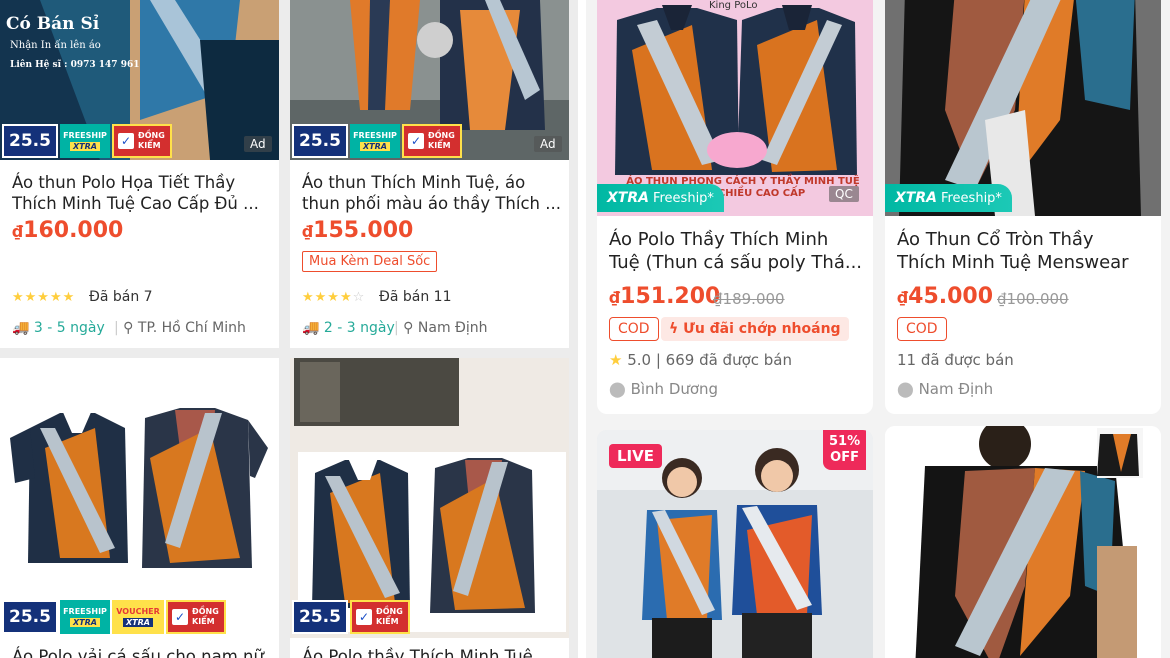 The width and height of the screenshot is (1170, 658). Describe the element at coordinates (138, 652) in the screenshot. I see `title-line-1: Áo Polo vải cá sấu cho nam nữ` at that location.